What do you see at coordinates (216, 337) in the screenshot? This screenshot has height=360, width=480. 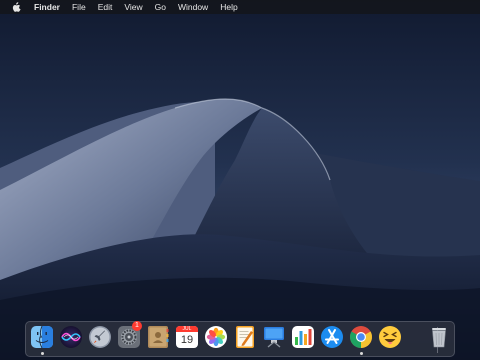 I see `photos-icon` at bounding box center [216, 337].